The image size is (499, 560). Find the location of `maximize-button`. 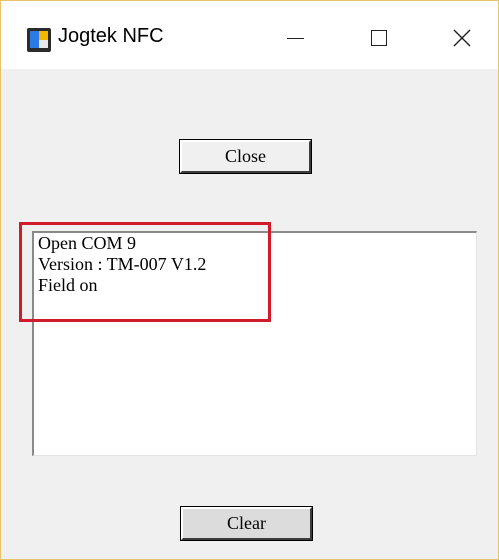

maximize-button is located at coordinates (379, 35).